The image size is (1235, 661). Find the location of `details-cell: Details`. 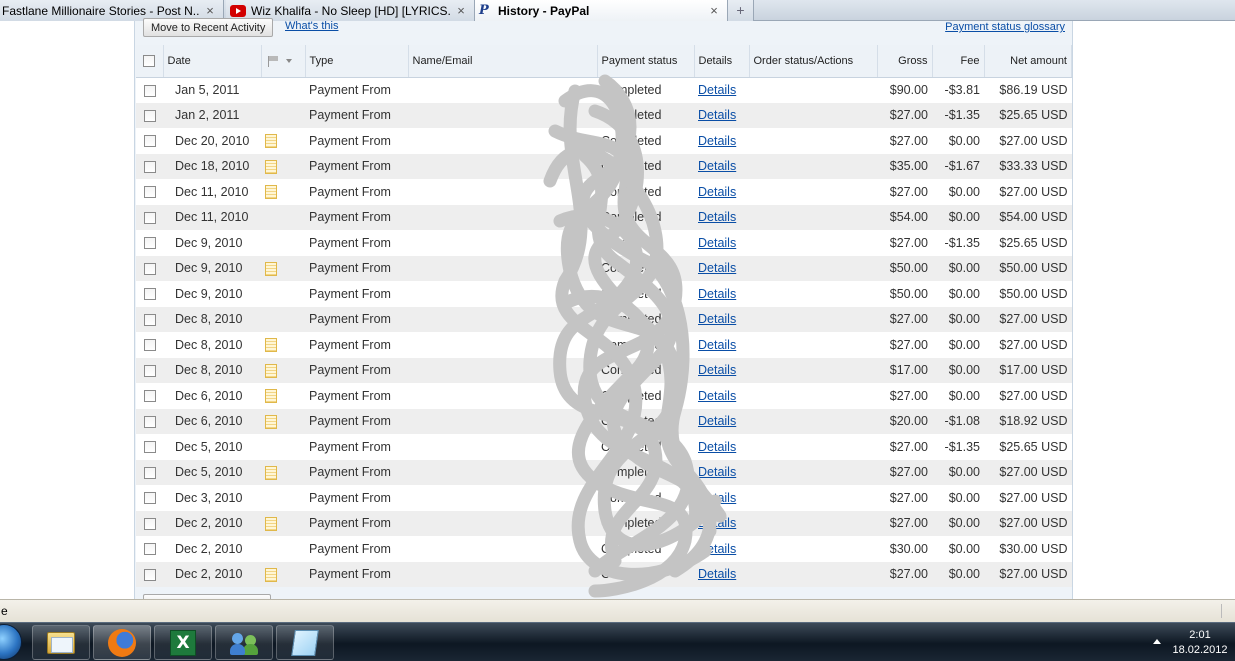

details-cell: Details is located at coordinates (721, 90).